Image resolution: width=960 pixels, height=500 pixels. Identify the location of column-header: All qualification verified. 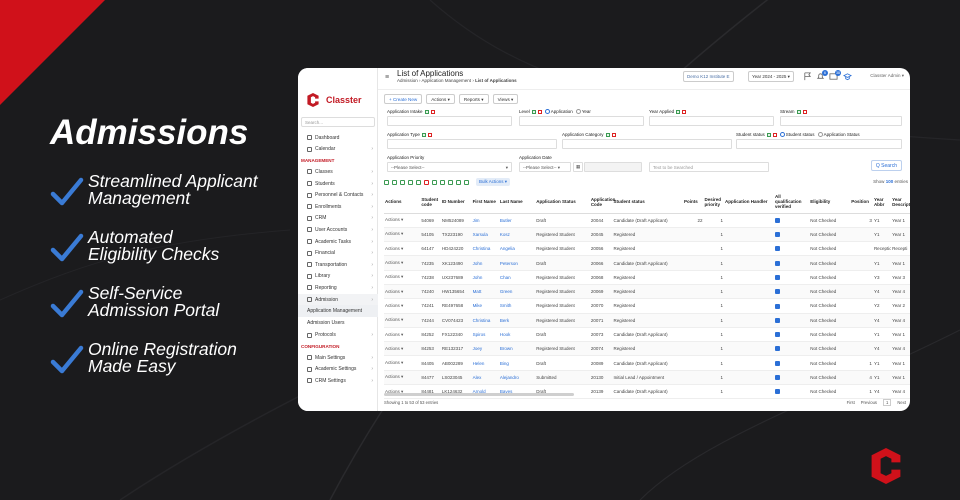
(792, 202).